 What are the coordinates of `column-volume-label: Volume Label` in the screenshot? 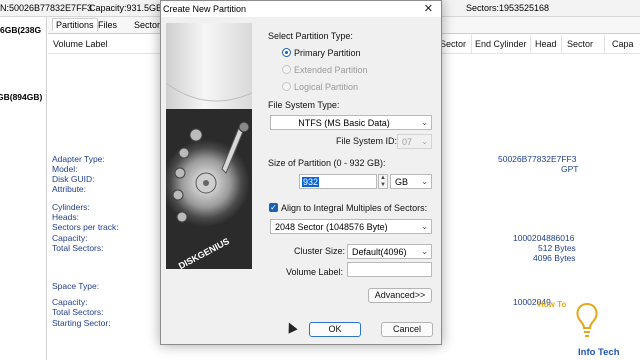 It's located at (80, 44).